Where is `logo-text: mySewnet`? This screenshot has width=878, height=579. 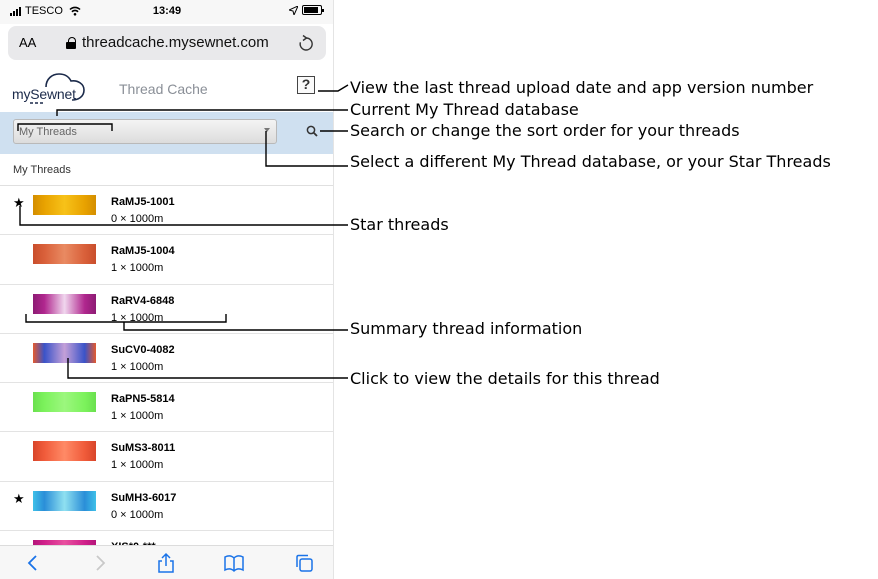
logo-text: mySewnet is located at coordinates (44, 94).